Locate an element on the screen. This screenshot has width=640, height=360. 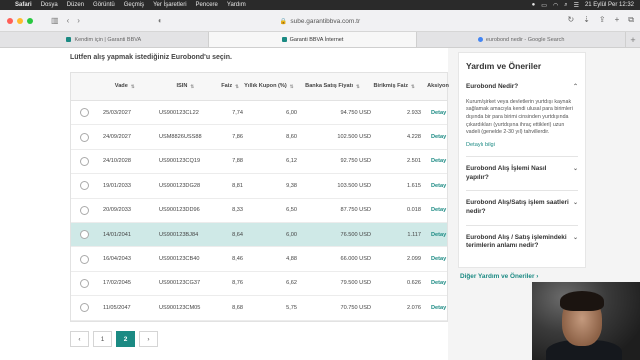
cell-fiyat: 66.000 USD is located at coordinates (355, 259).